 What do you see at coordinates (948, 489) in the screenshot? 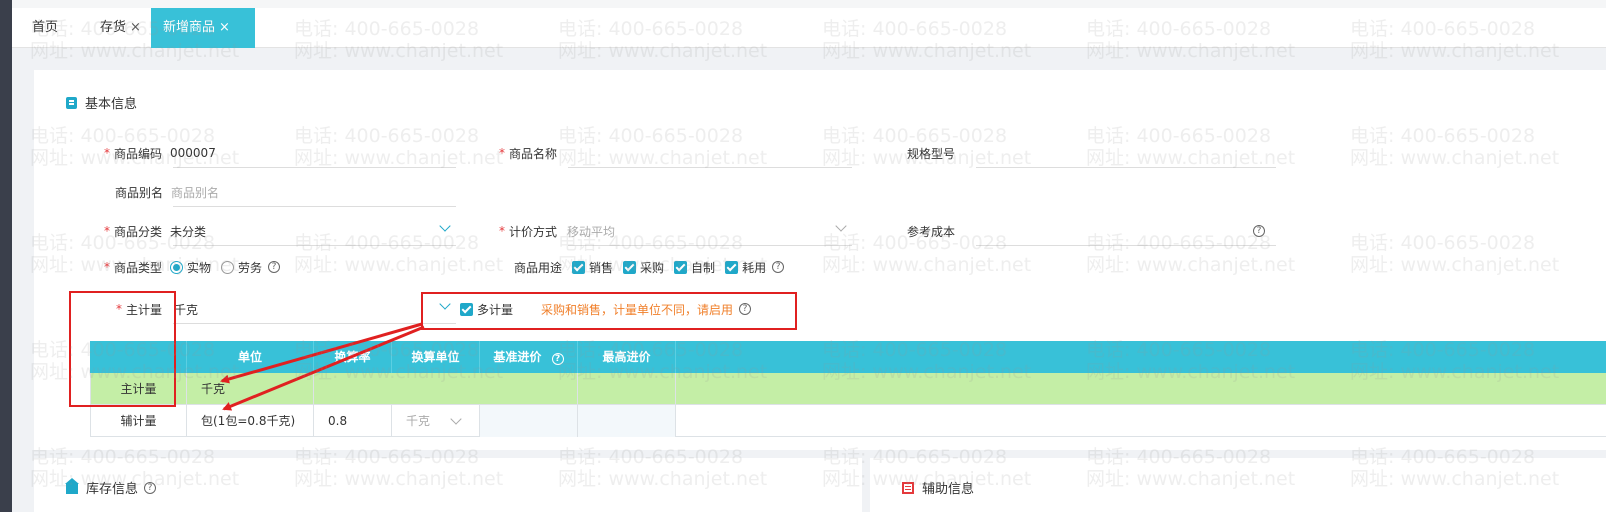
I see `section-title: 辅助信息` at bounding box center [948, 489].